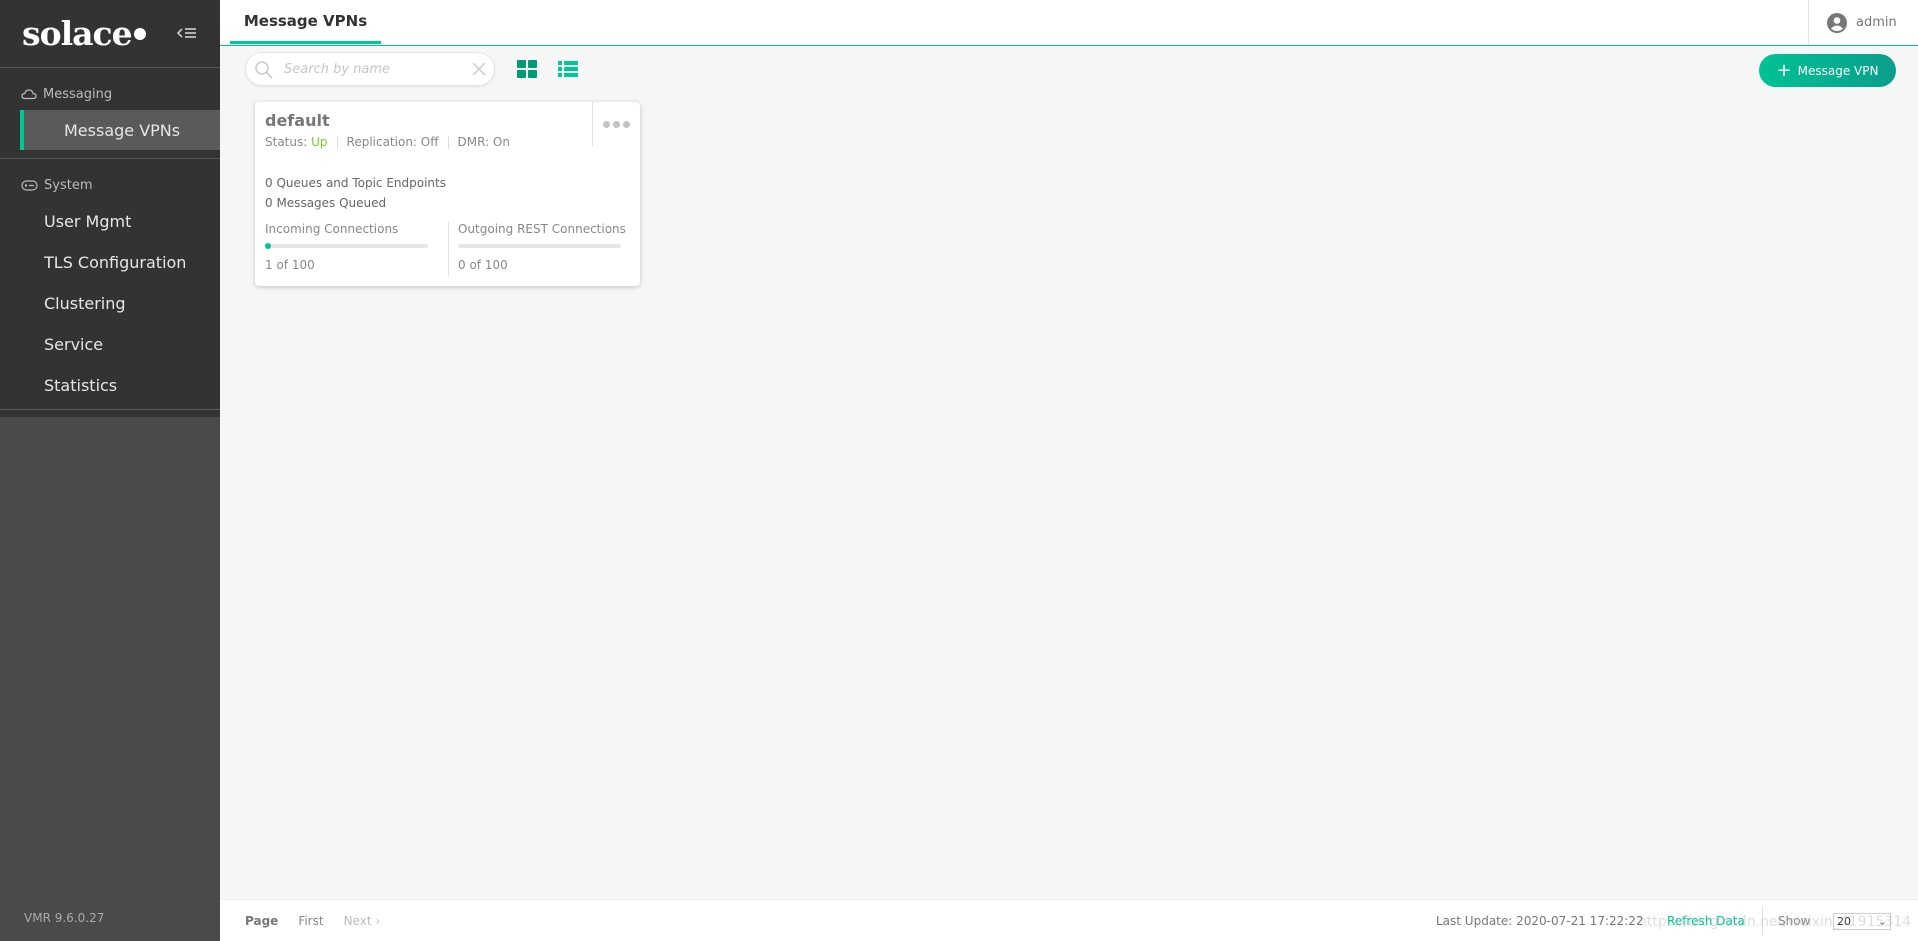 This screenshot has width=1918, height=941. What do you see at coordinates (355, 183) in the screenshot?
I see `queues-count: 0 Queues and Topic Endpoints` at bounding box center [355, 183].